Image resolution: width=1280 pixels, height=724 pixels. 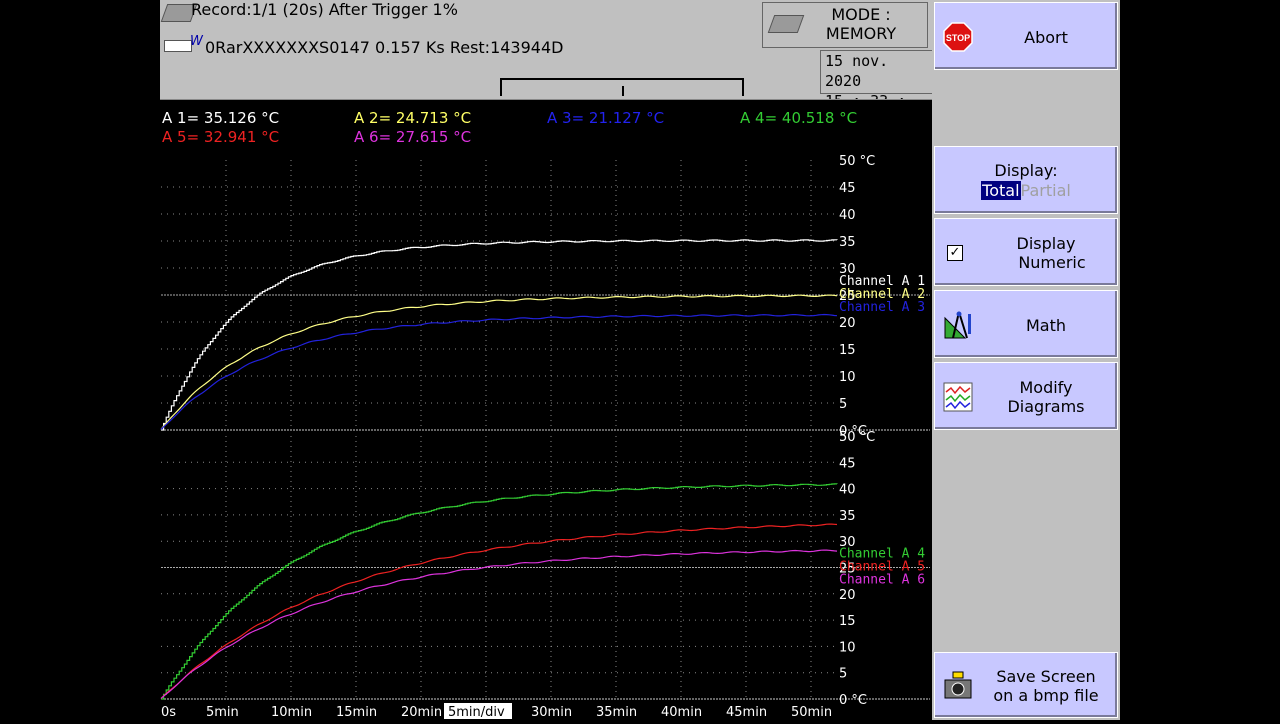 I want to click on reading-a3: A 3= 21.127 °C, so click(x=606, y=118).